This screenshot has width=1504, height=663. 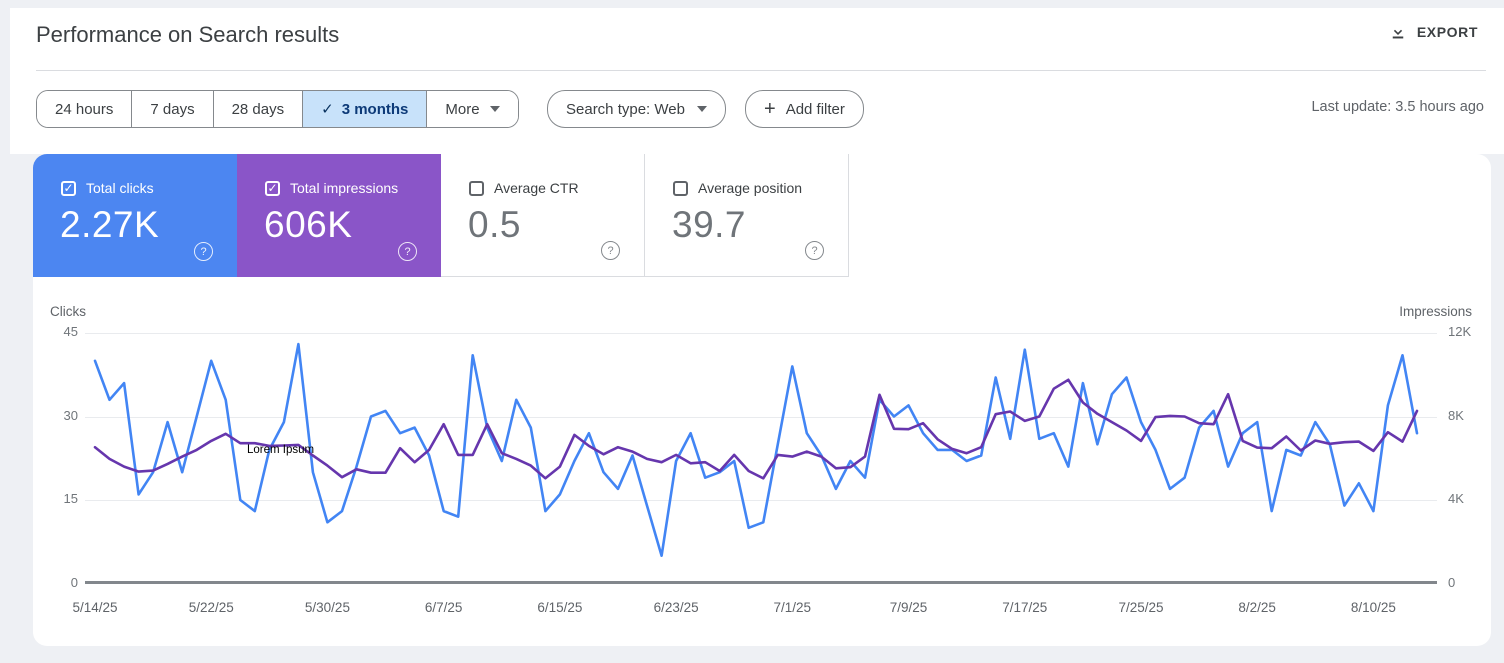 What do you see at coordinates (281, 450) in the screenshot?
I see `chart-annotation: Lorem Ipsum` at bounding box center [281, 450].